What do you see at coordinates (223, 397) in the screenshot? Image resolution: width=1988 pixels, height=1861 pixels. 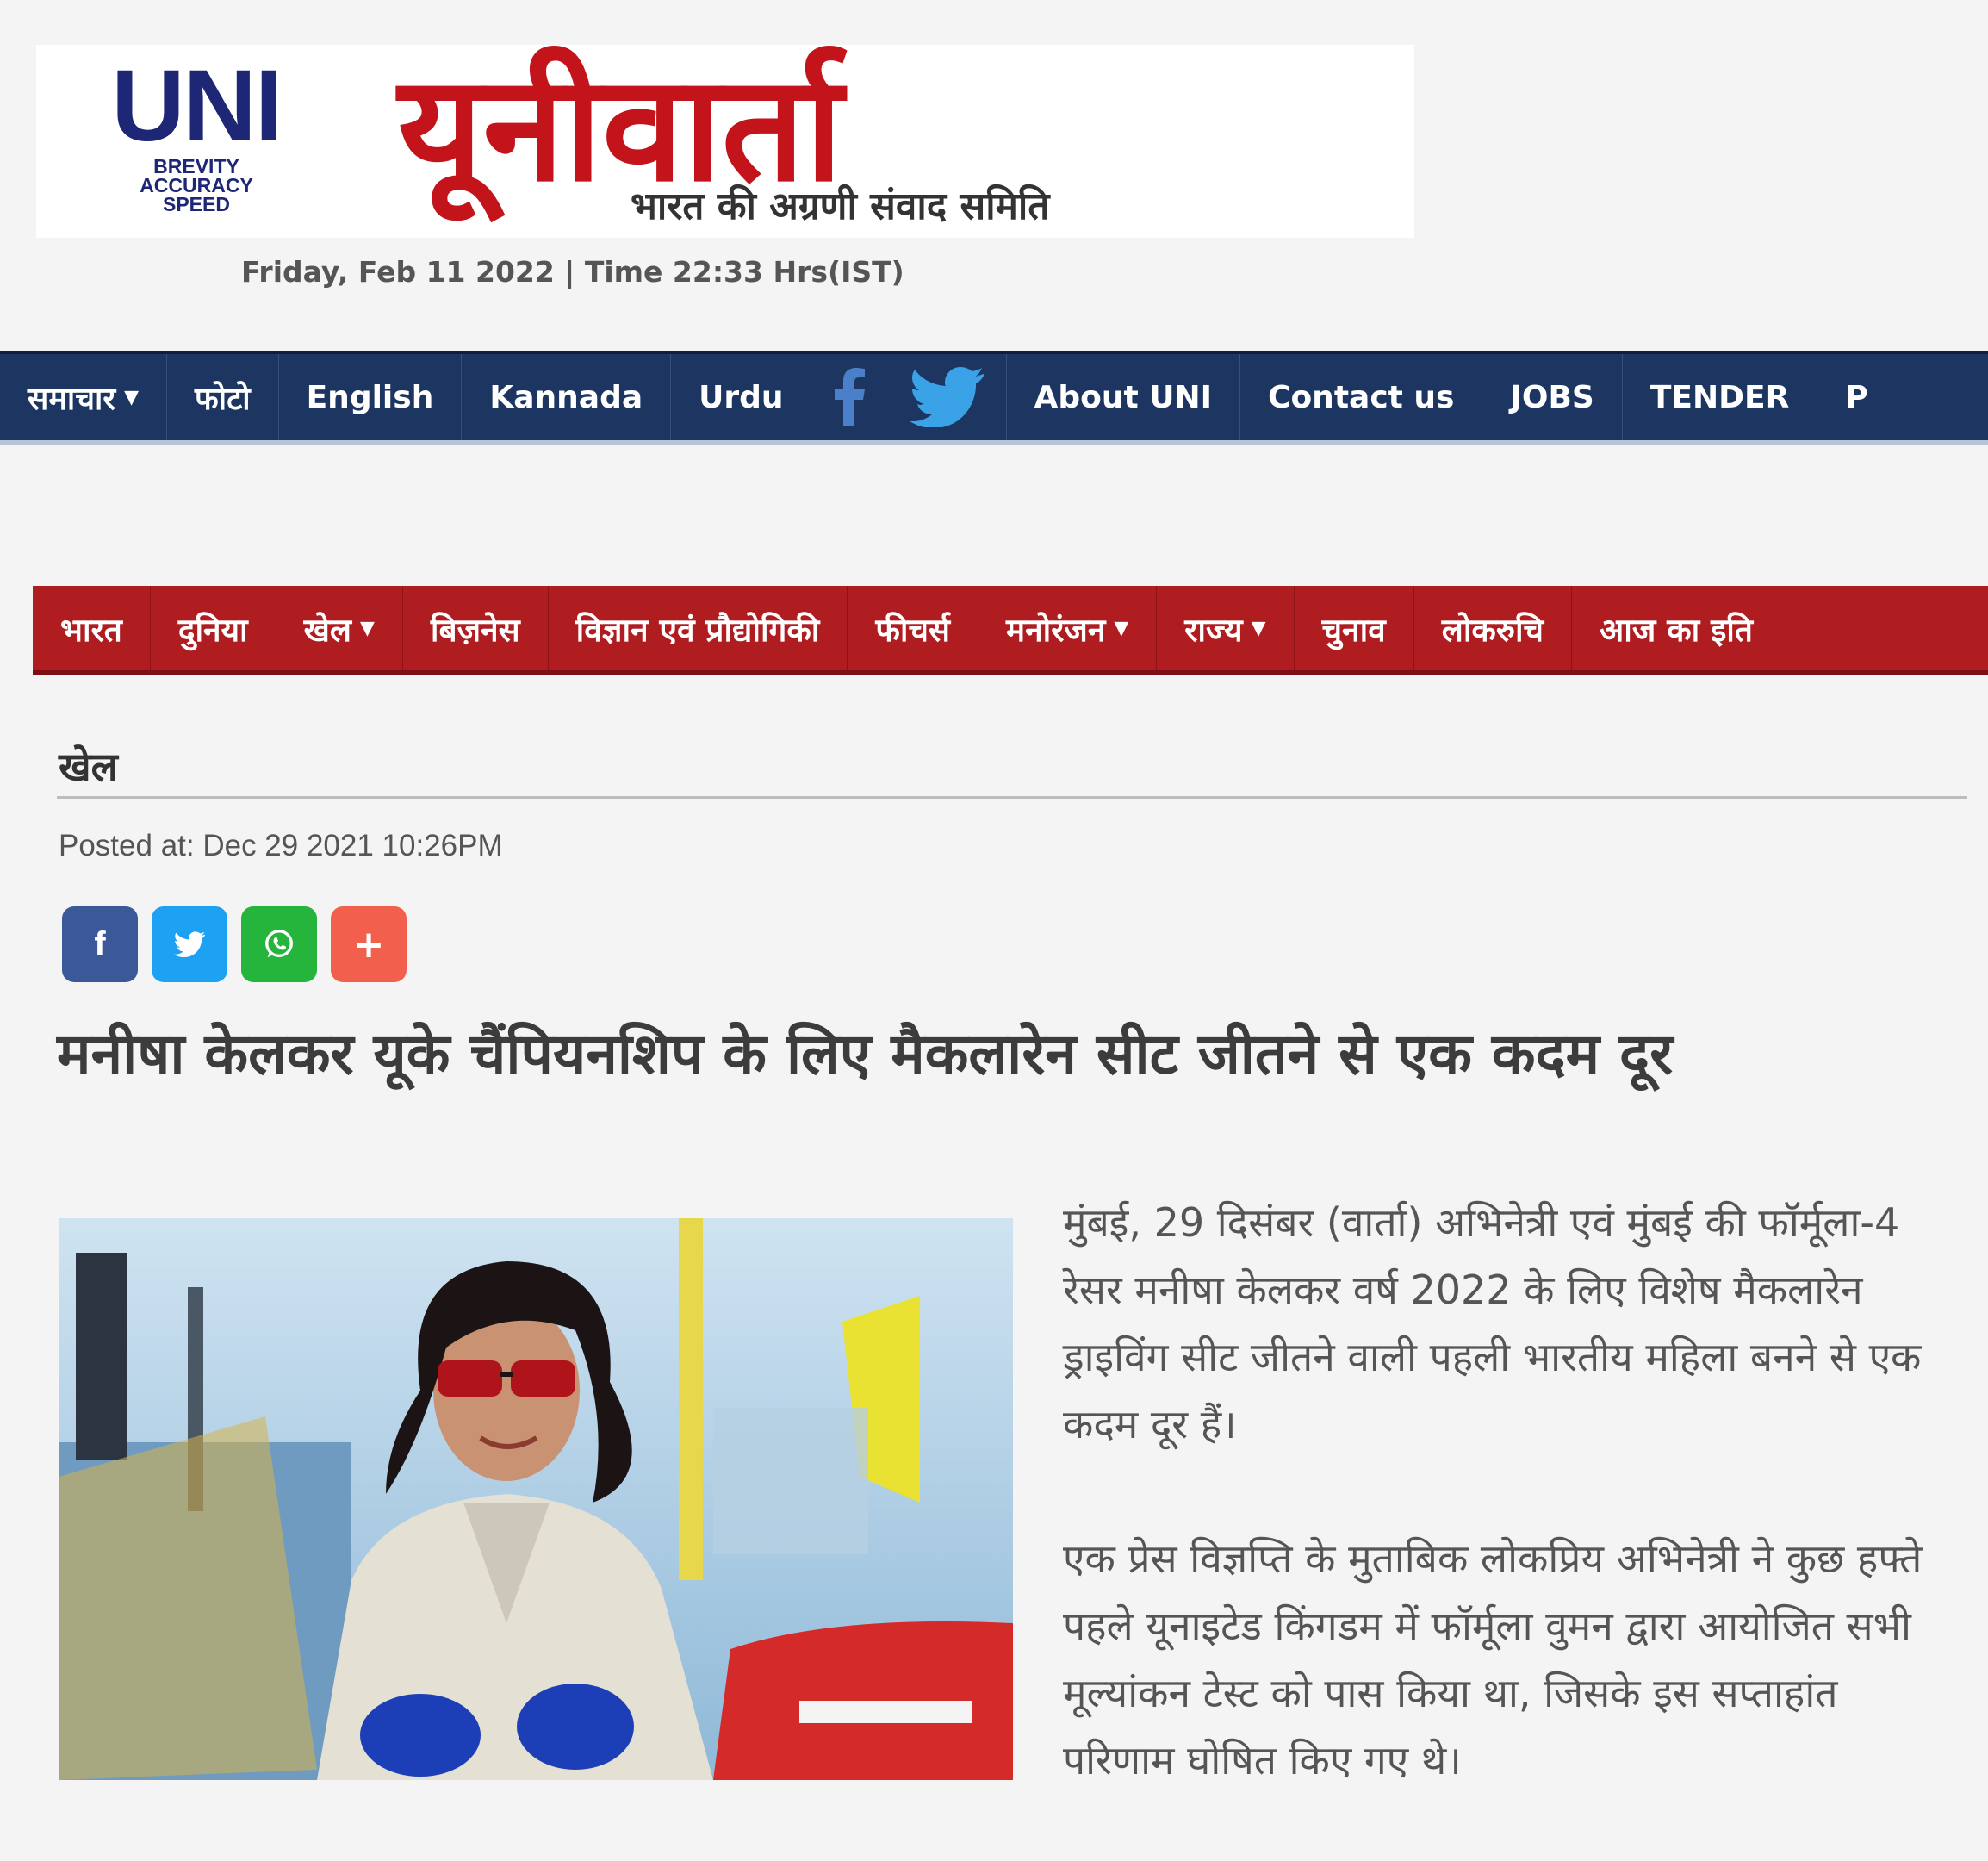 I see `topnav-item-photo: फोटो` at bounding box center [223, 397].